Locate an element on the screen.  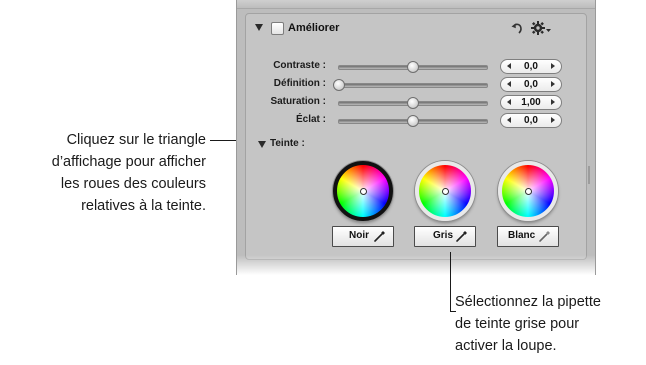
previous-brick-edge is located at coordinates (416, 4).